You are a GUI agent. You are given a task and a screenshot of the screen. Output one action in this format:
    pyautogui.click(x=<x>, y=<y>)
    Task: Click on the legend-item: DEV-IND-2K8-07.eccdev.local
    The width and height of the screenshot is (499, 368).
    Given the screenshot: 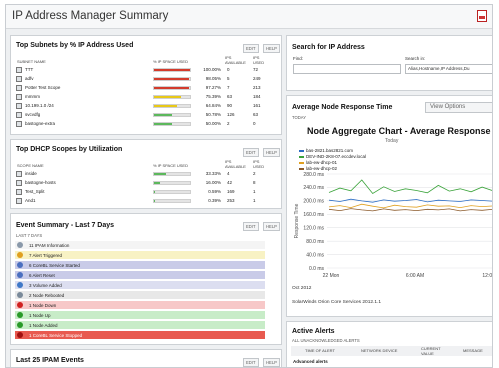 What is the action you would take?
    pyautogui.click(x=332, y=156)
    